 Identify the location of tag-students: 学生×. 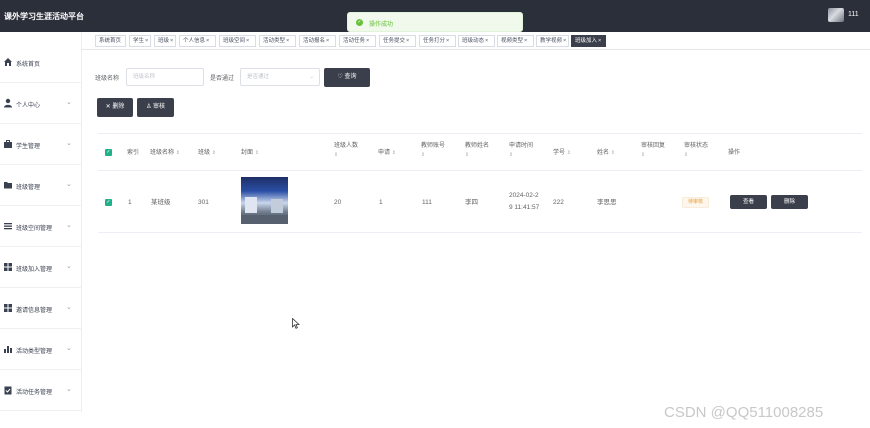
(140, 41).